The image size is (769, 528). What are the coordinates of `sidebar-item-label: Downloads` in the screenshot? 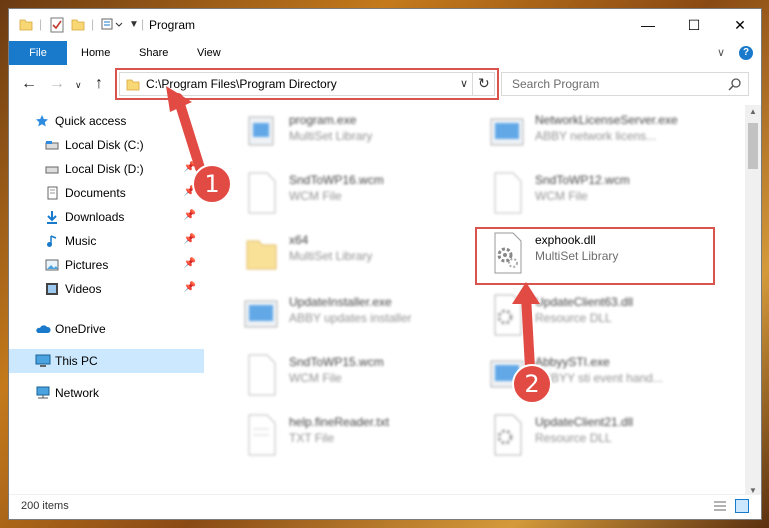 It's located at (95, 217).